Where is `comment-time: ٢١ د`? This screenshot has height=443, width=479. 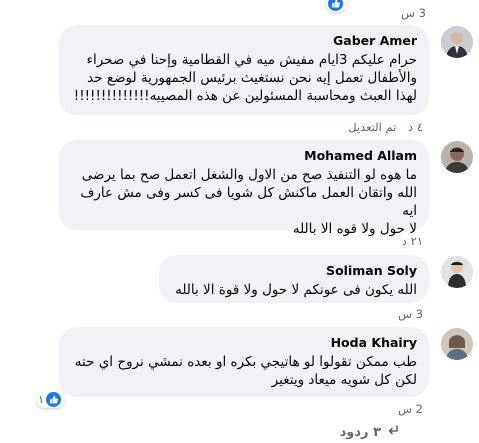 comment-time: ٢١ د is located at coordinates (412, 241).